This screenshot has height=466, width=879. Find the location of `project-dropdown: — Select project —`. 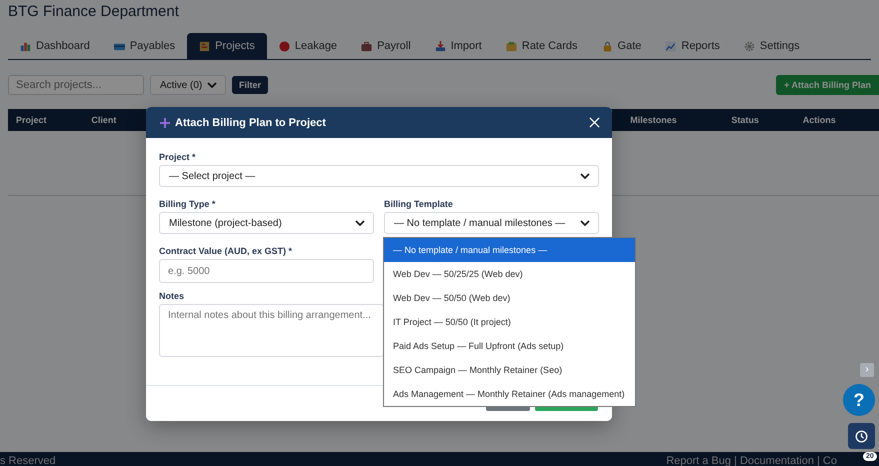

project-dropdown: — Select project — is located at coordinates (379, 176).